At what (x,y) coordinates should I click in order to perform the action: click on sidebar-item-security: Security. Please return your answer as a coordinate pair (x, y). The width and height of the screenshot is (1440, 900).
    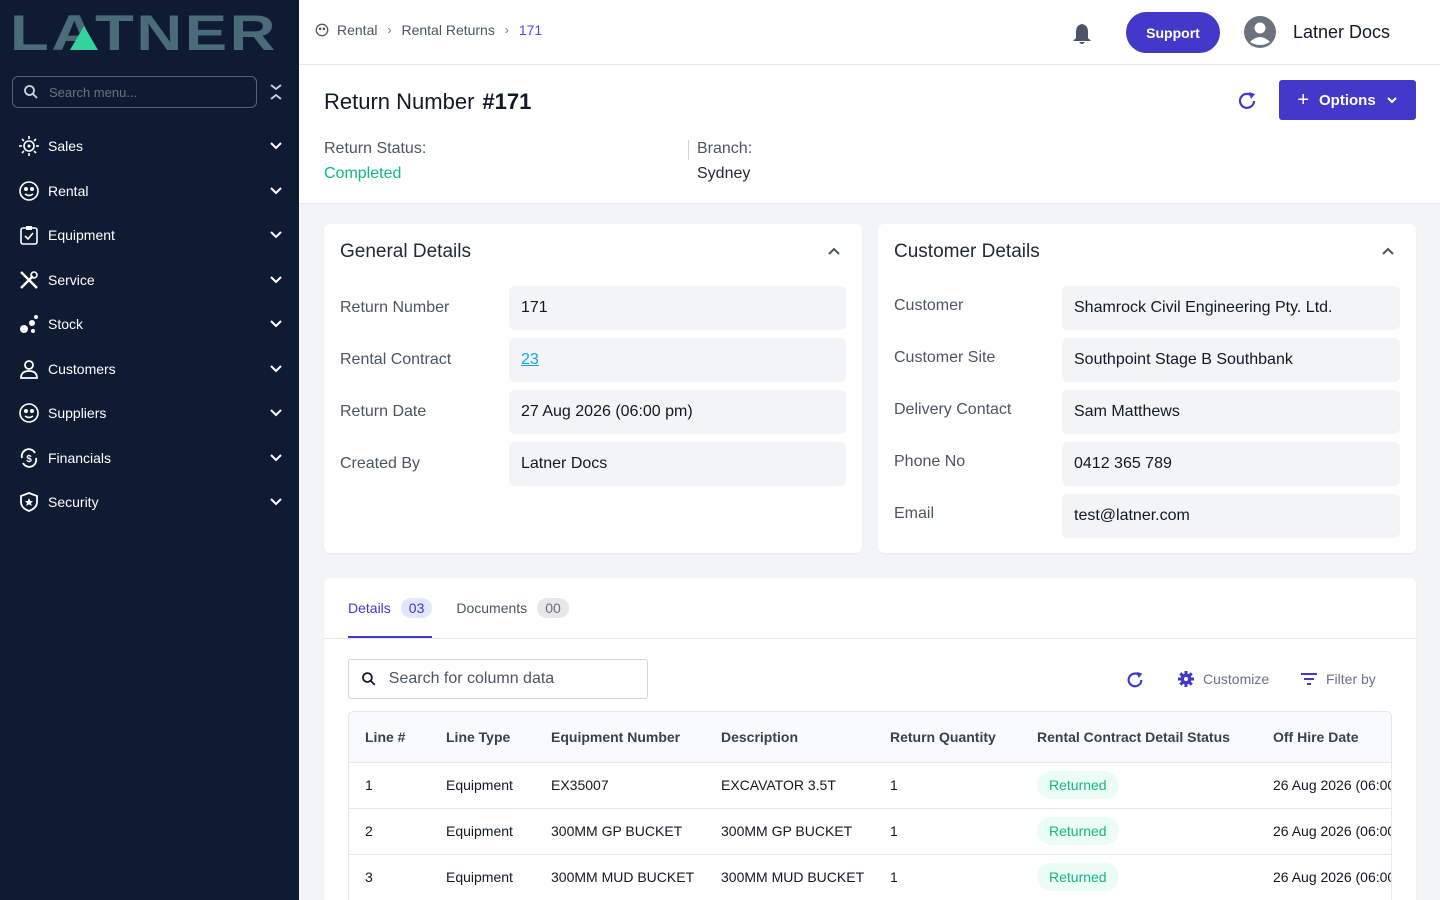
    Looking at the image, I should click on (149, 502).